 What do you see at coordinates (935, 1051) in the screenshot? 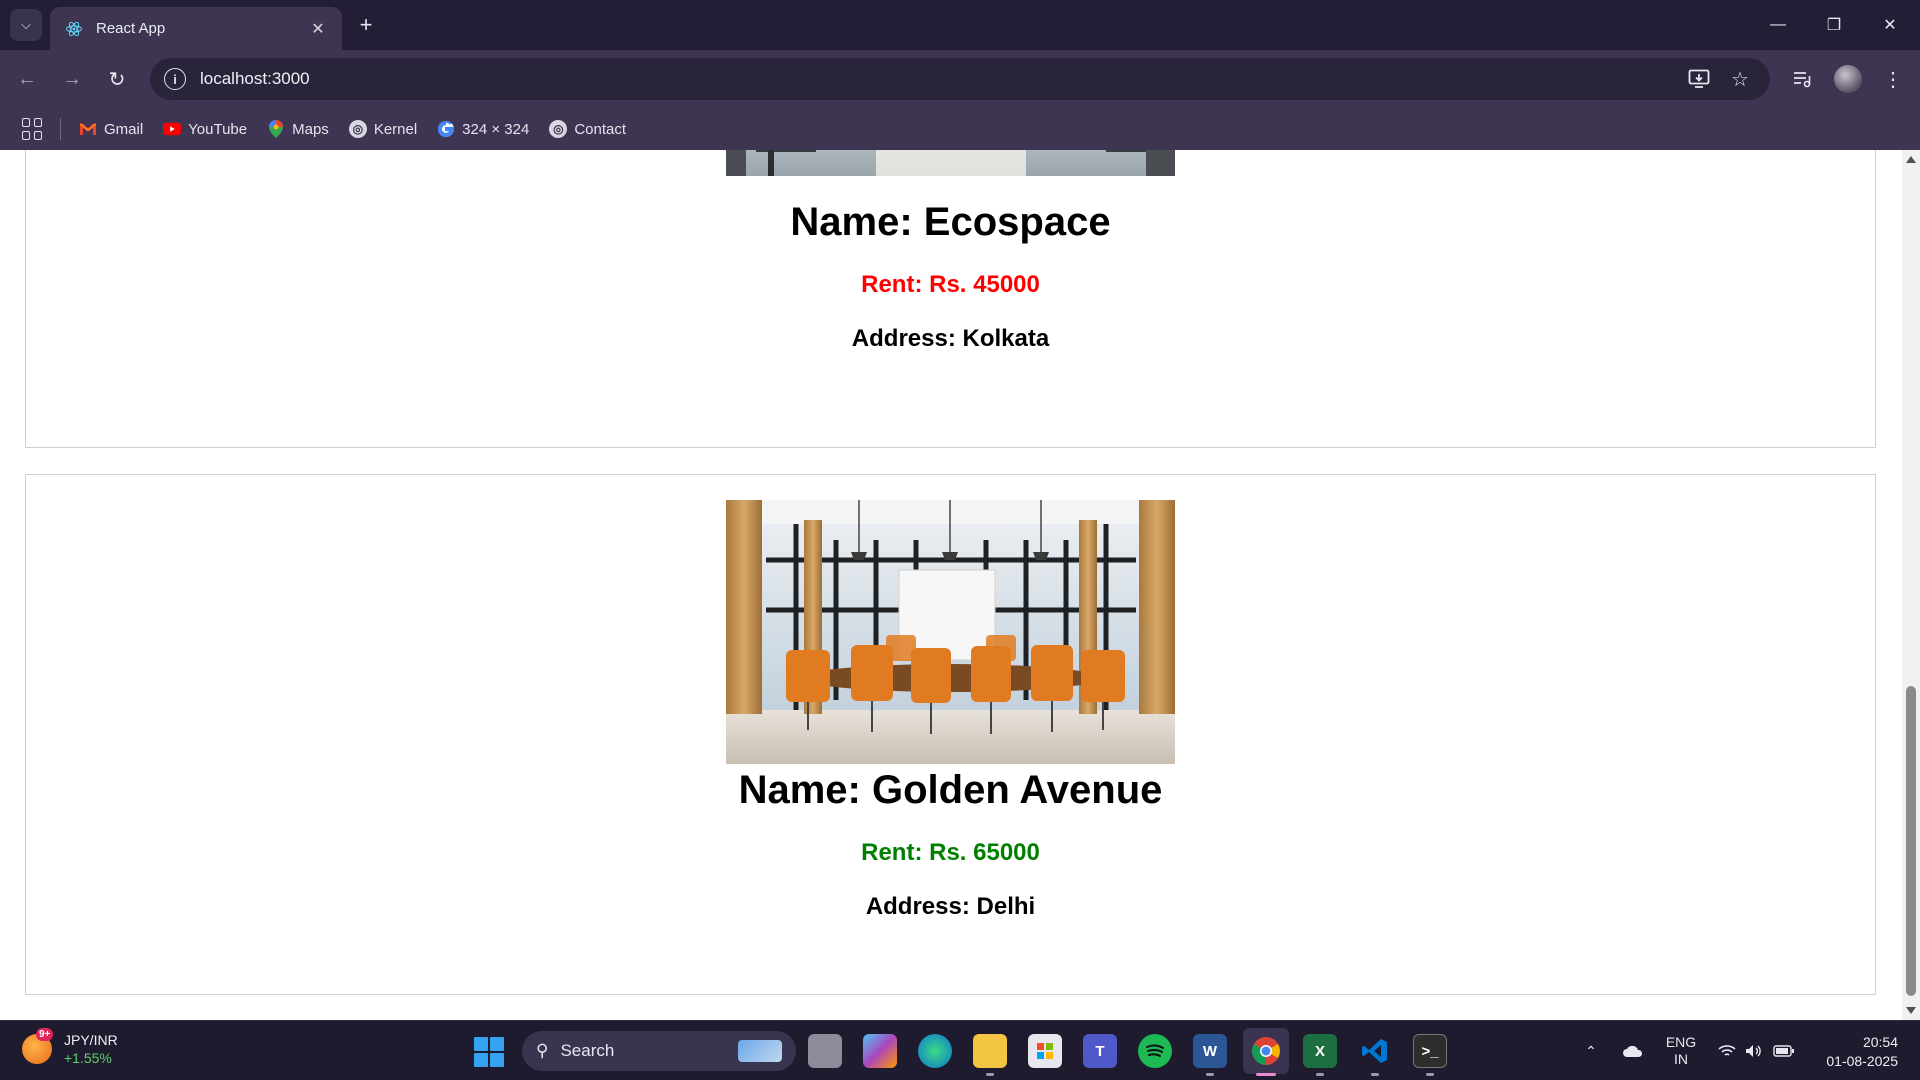
I see `edge-icon` at bounding box center [935, 1051].